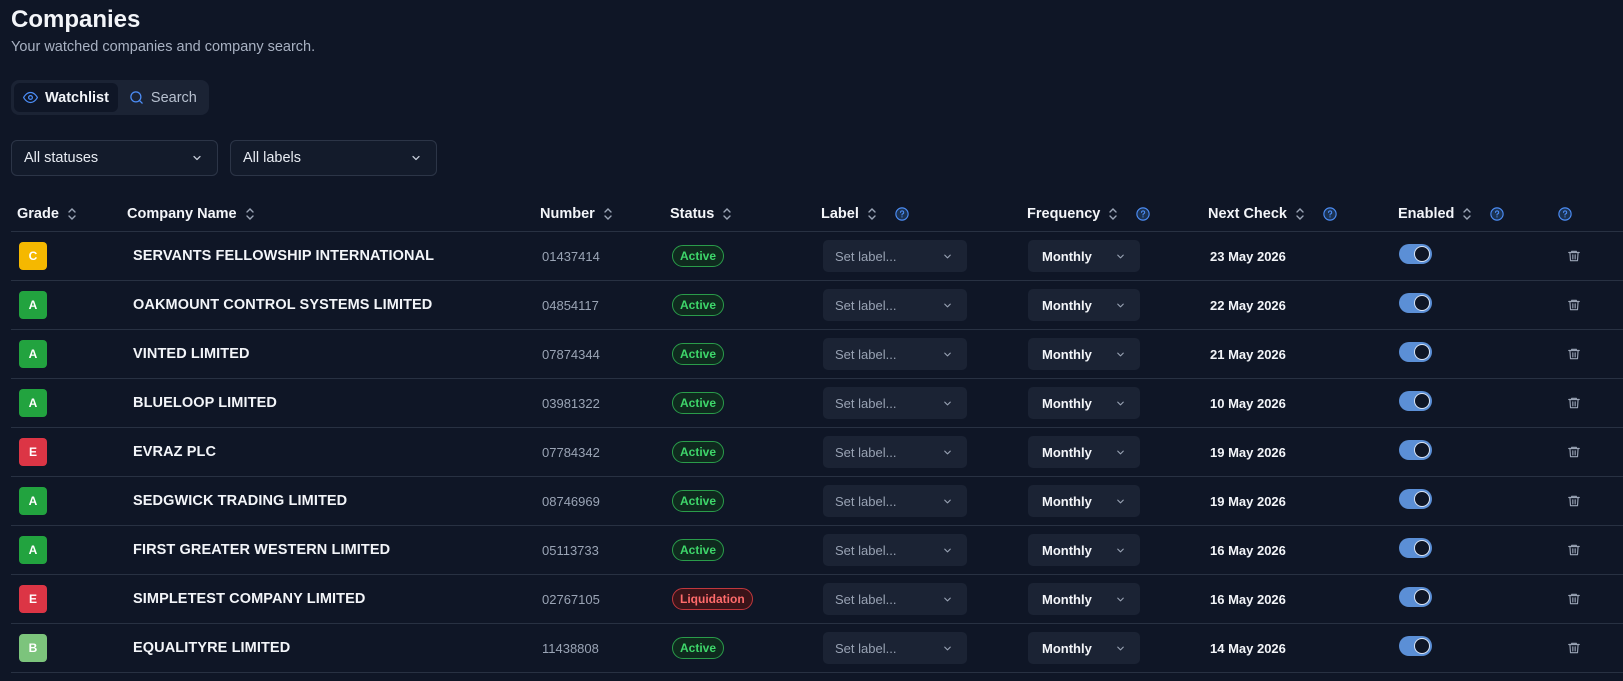  I want to click on status-cell: Active, so click(698, 354).